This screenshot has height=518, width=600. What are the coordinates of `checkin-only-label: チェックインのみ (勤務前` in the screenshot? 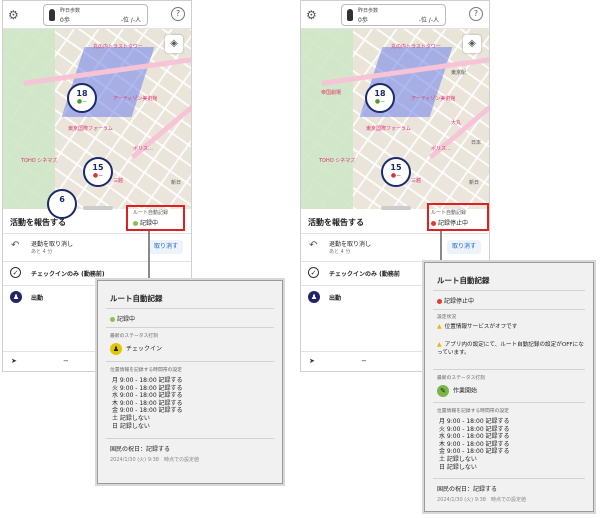 It's located at (364, 274).